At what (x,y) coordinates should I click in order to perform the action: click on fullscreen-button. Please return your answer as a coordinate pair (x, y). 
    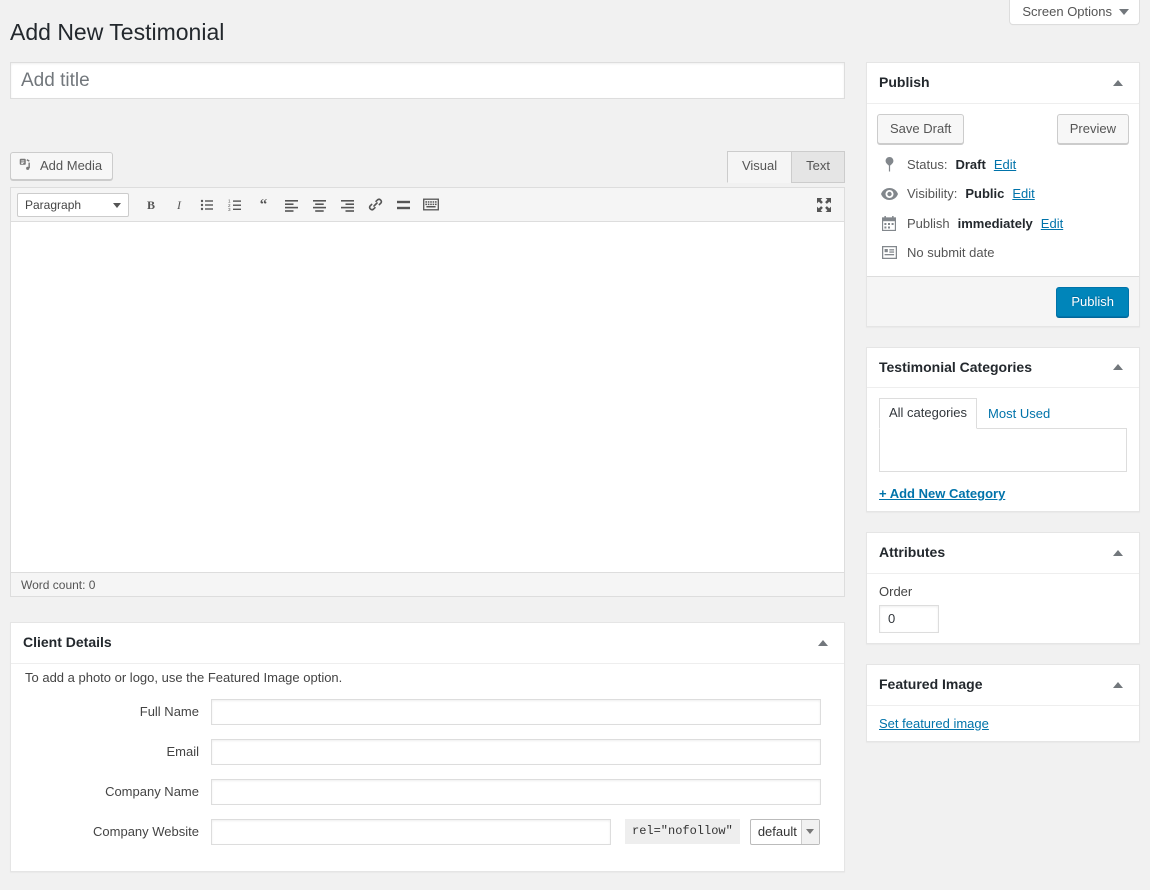
    Looking at the image, I should click on (824, 205).